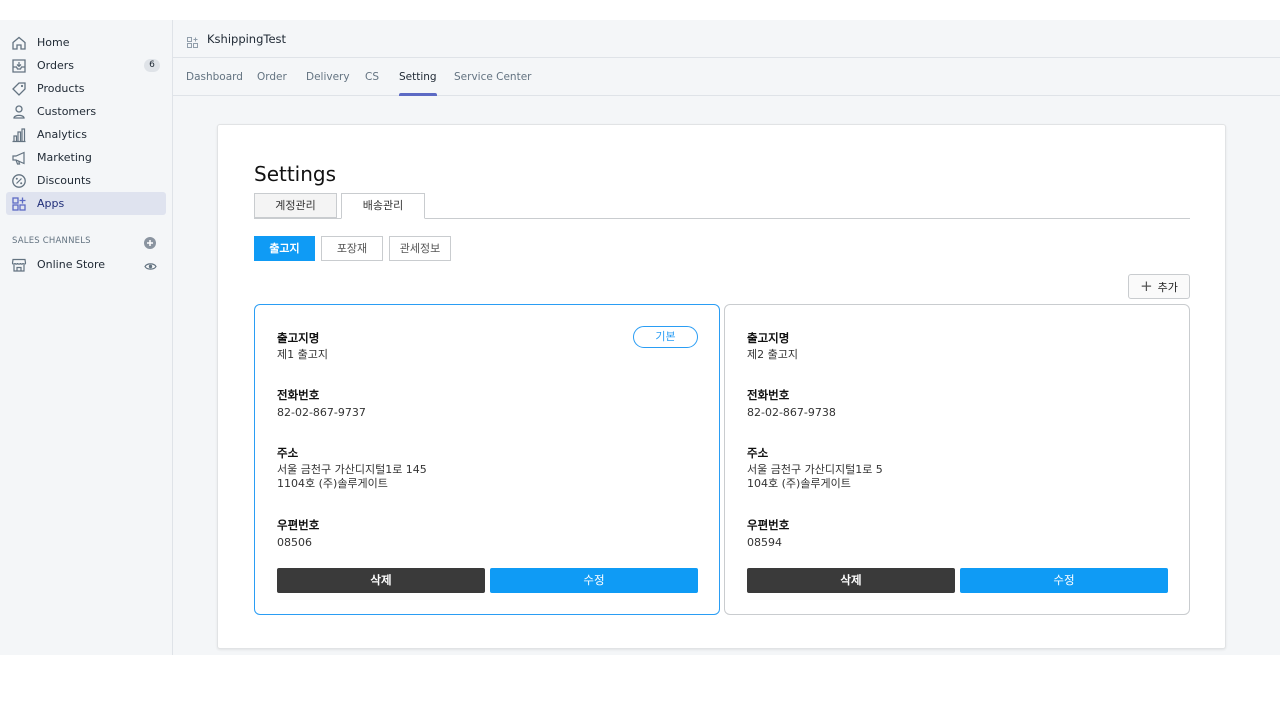  I want to click on orders-count-badge: 6, so click(152, 65).